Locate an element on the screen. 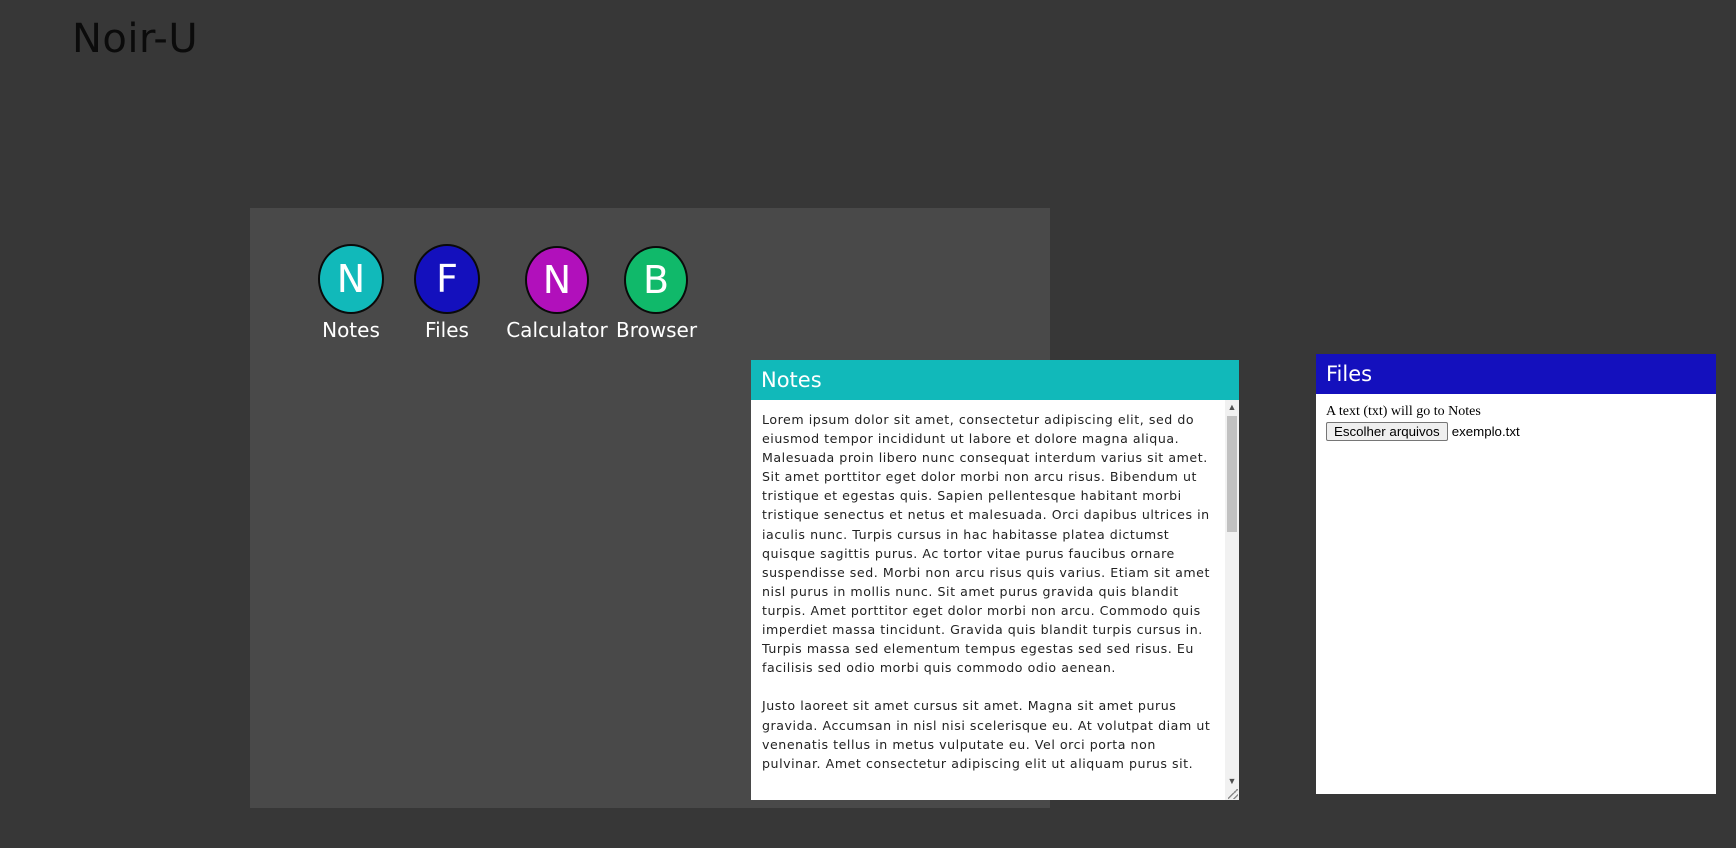 This screenshot has height=848, width=1736. app-icon-label: Files is located at coordinates (447, 330).